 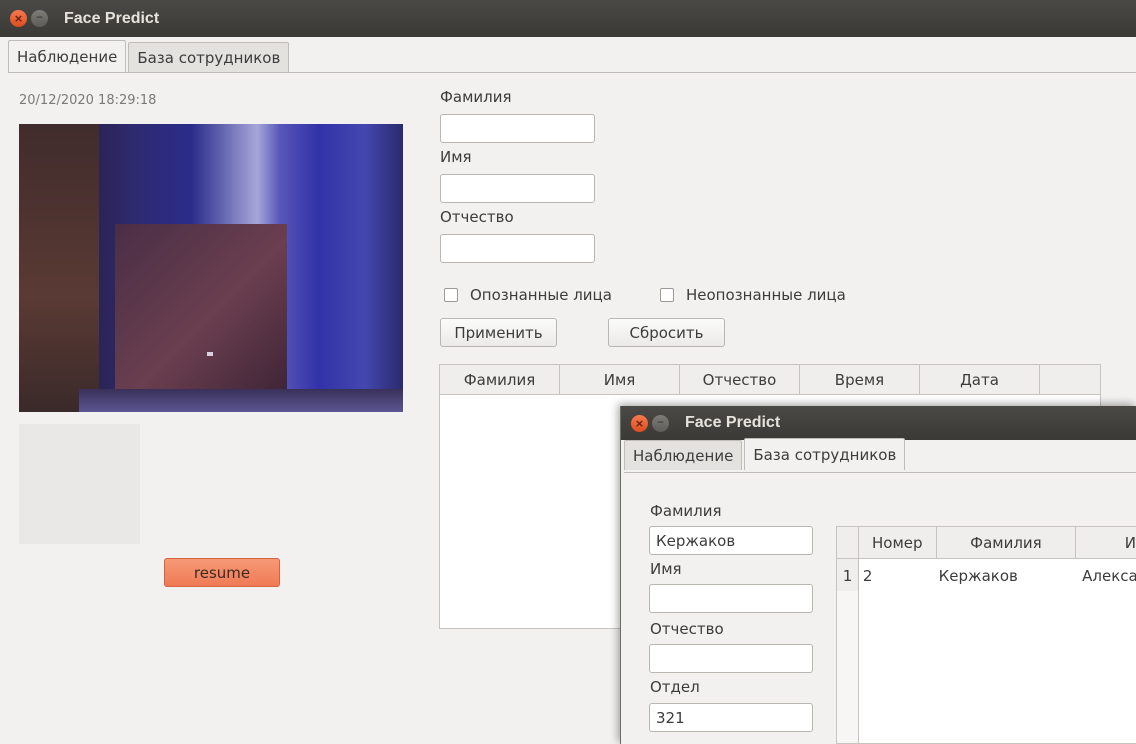 What do you see at coordinates (731, 658) in the screenshot?
I see `emp-patronymic-input` at bounding box center [731, 658].